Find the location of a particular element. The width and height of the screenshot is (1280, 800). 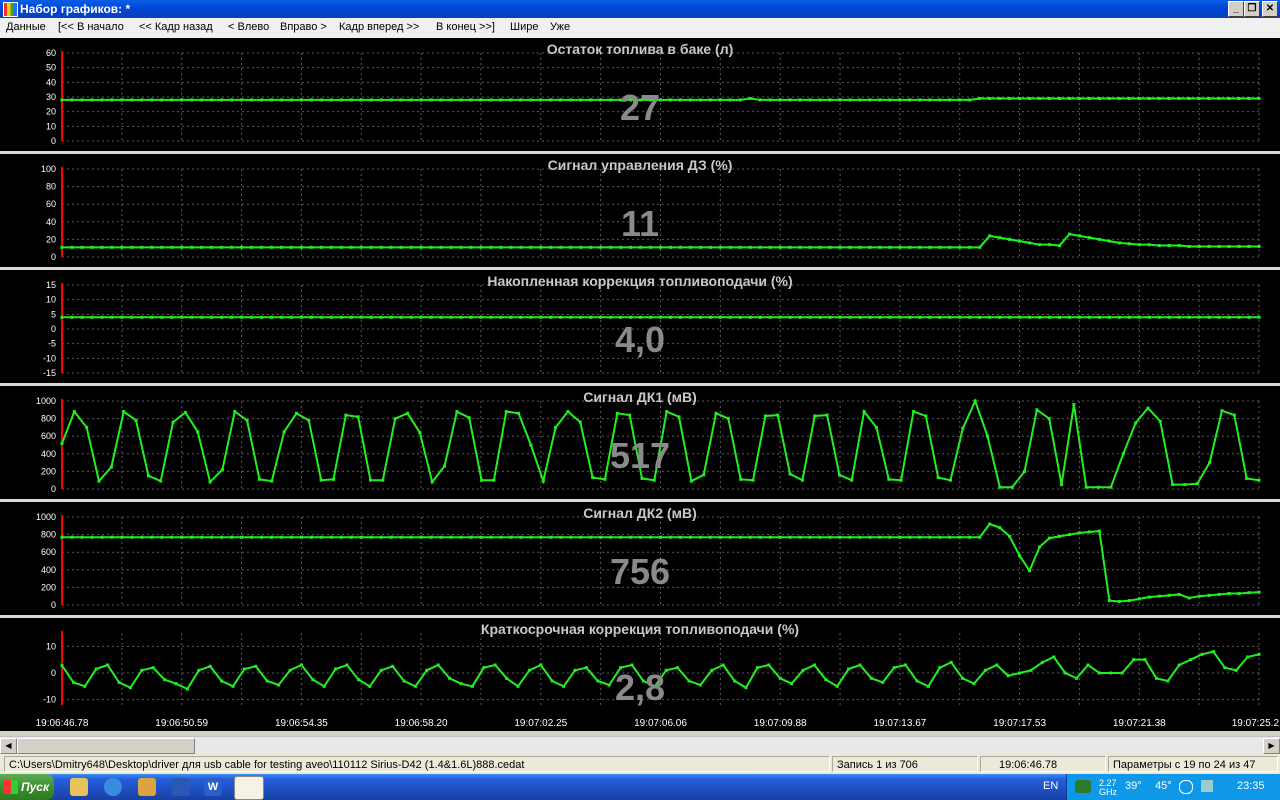

time-tick-label: 19:07:21.38 is located at coordinates (1139, 723).